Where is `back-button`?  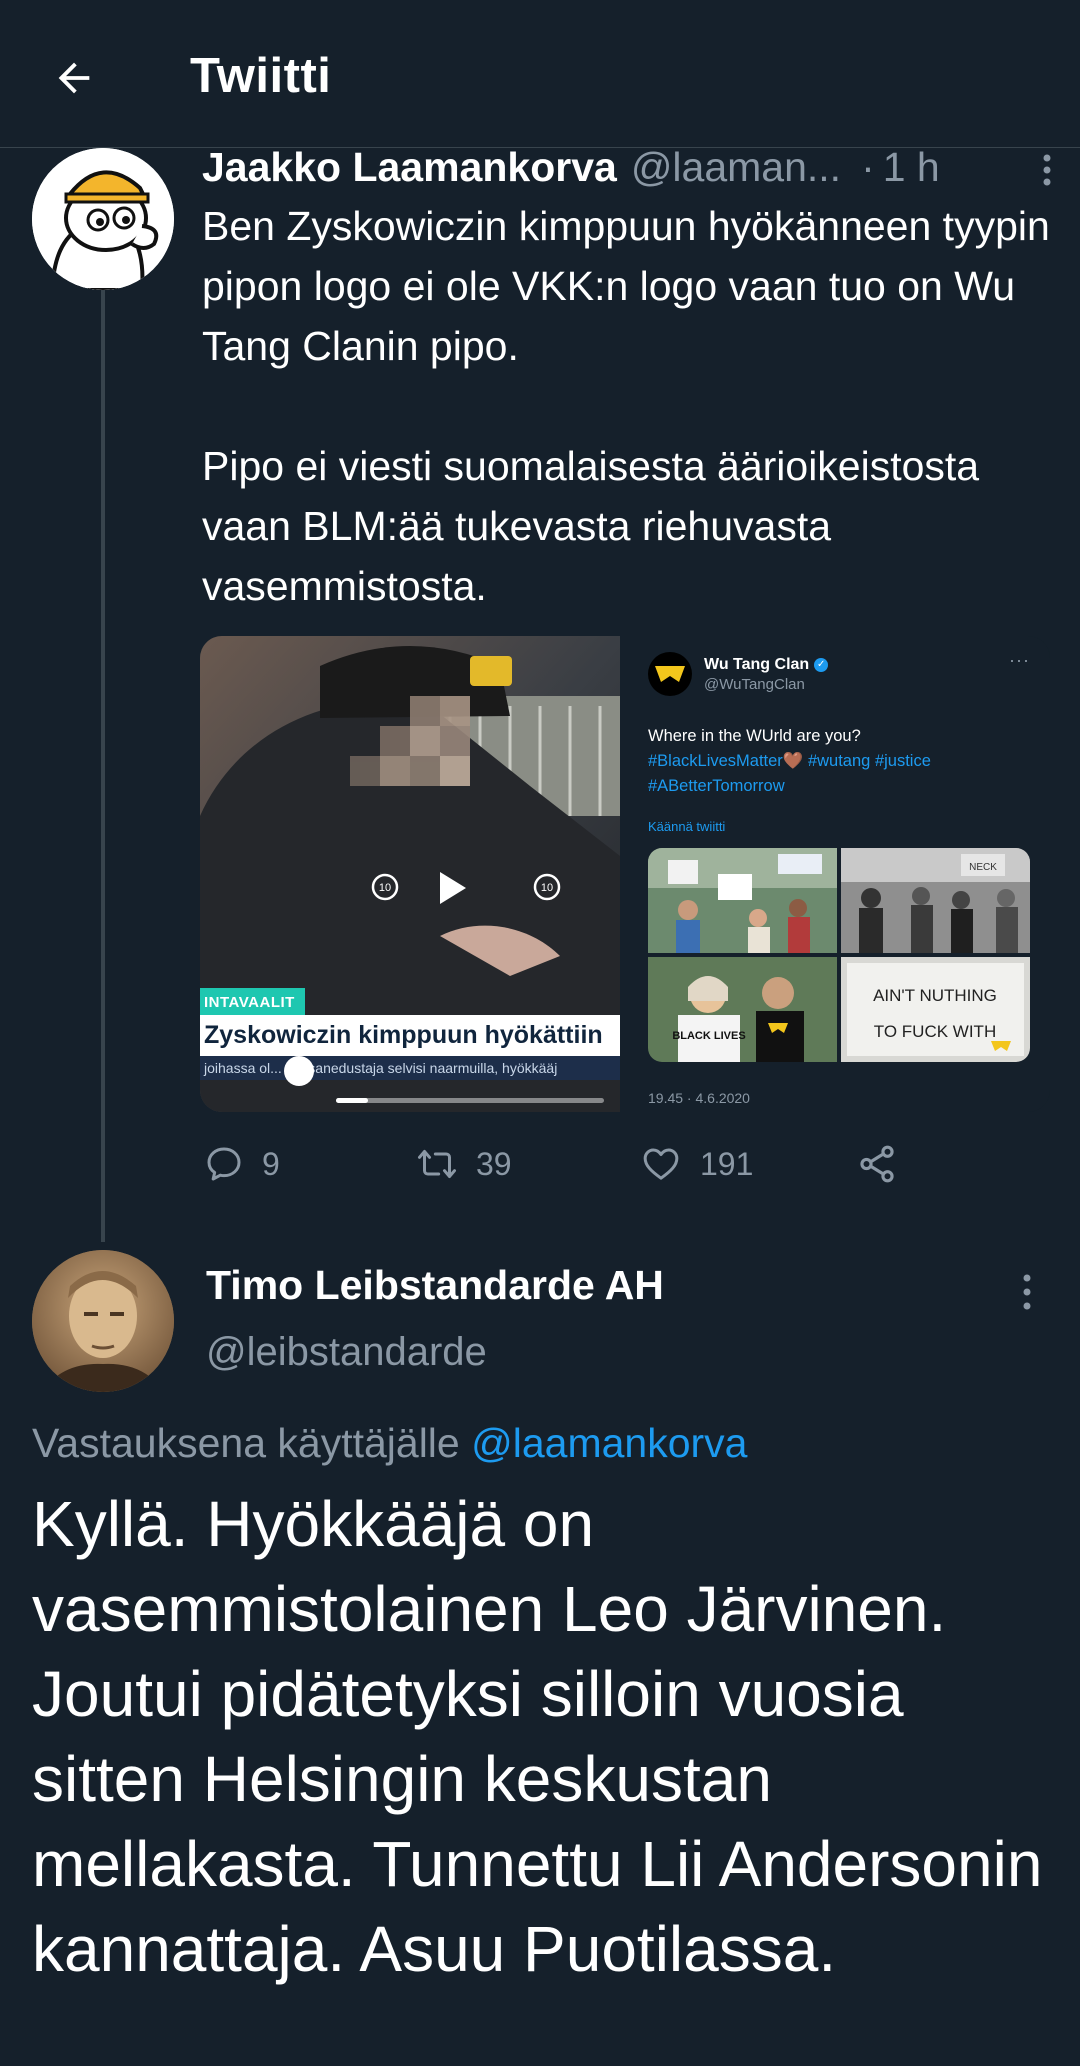 back-button is located at coordinates (74, 78).